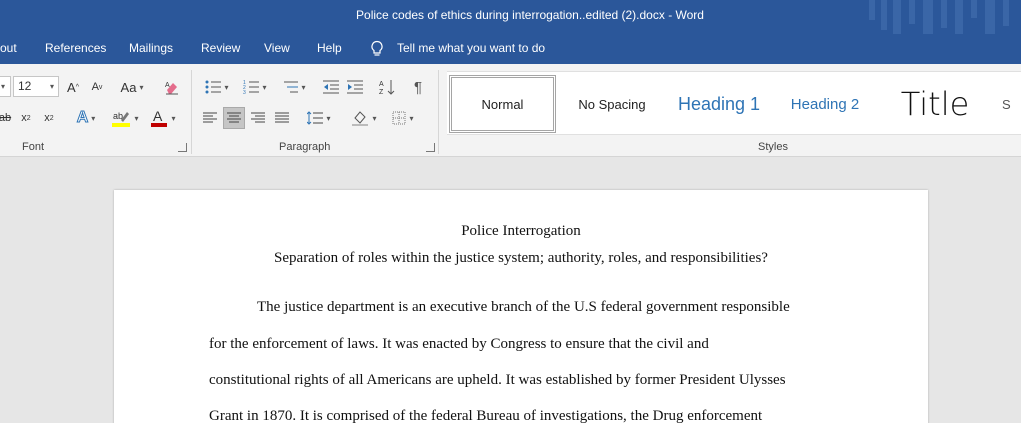 The image size is (1021, 423). Describe the element at coordinates (381, 92) in the screenshot. I see `svg-text: Z` at that location.